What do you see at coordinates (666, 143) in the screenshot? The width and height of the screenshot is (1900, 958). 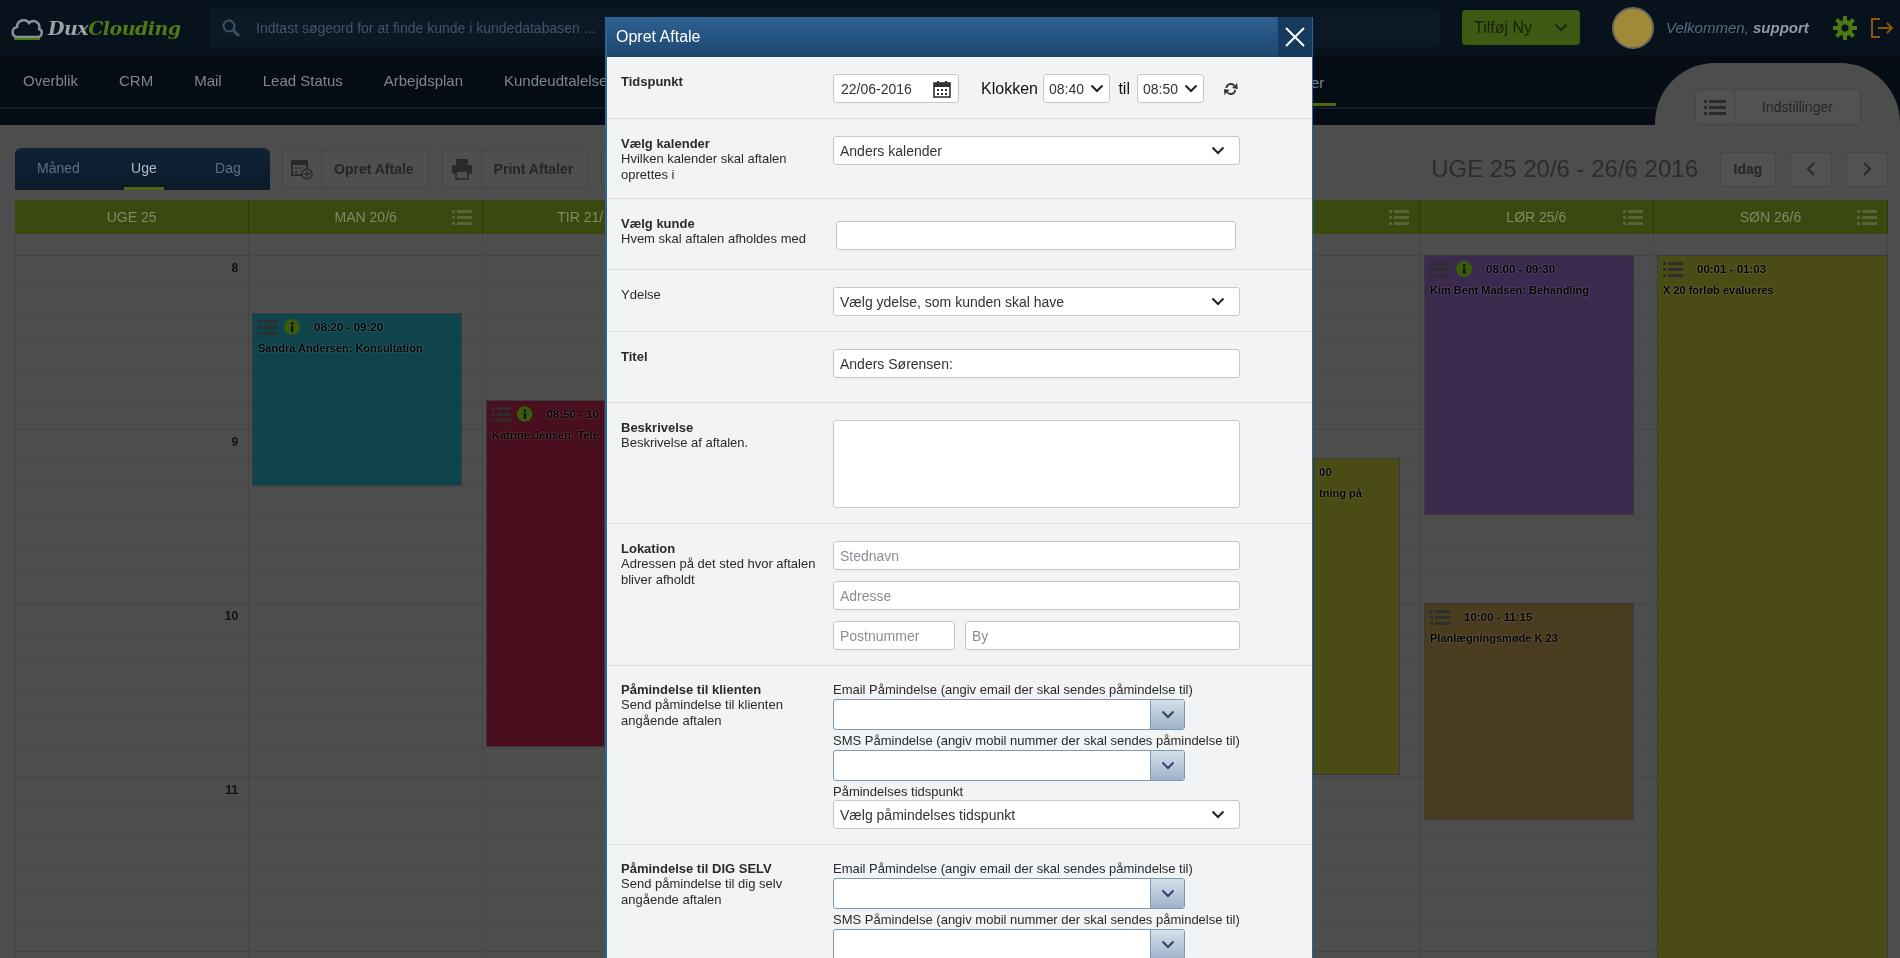 I see `field-label: Vælg kalender` at bounding box center [666, 143].